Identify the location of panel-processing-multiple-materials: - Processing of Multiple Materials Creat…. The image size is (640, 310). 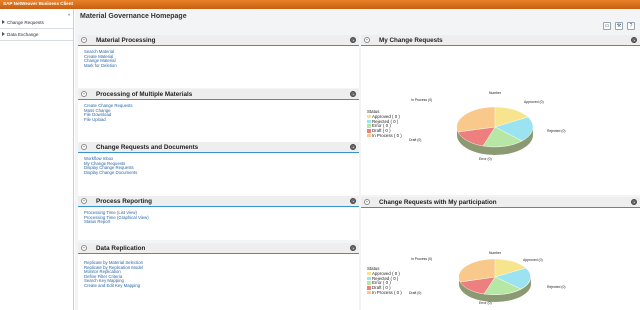
(218, 115).